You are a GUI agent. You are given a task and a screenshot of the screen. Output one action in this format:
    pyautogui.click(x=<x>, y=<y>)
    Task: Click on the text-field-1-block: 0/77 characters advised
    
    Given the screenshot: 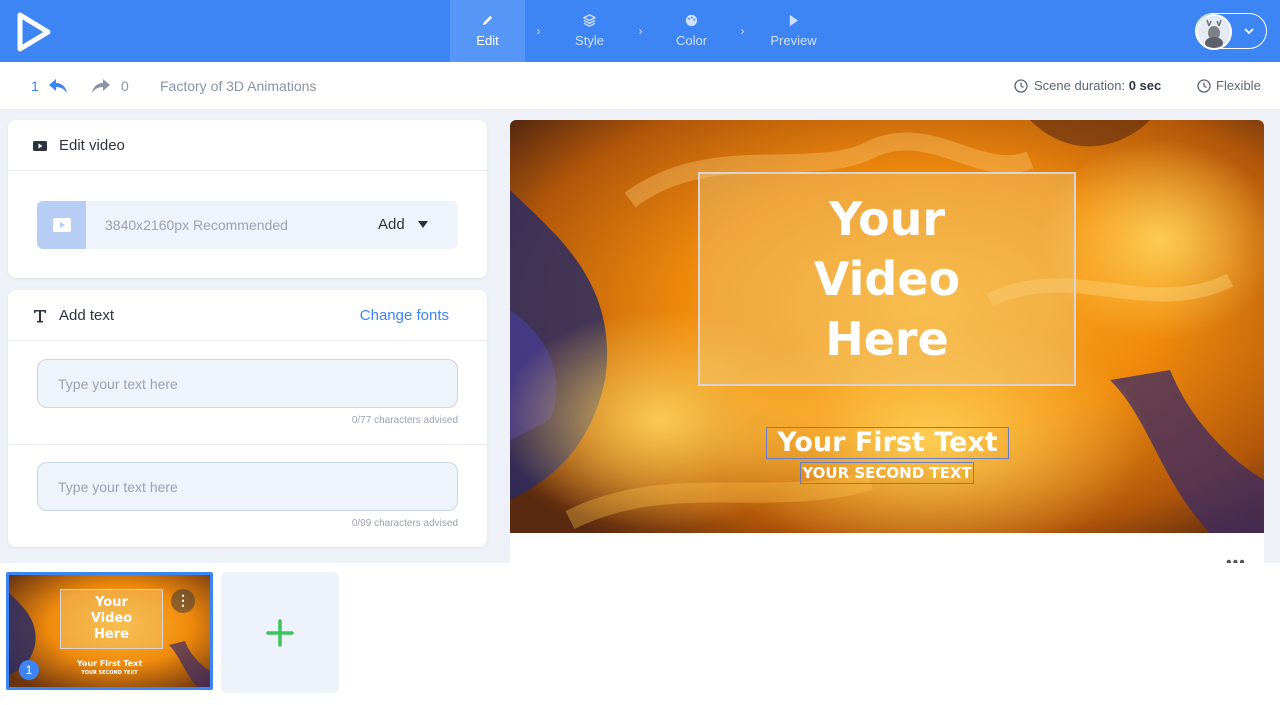 What is the action you would take?
    pyautogui.click(x=247, y=393)
    